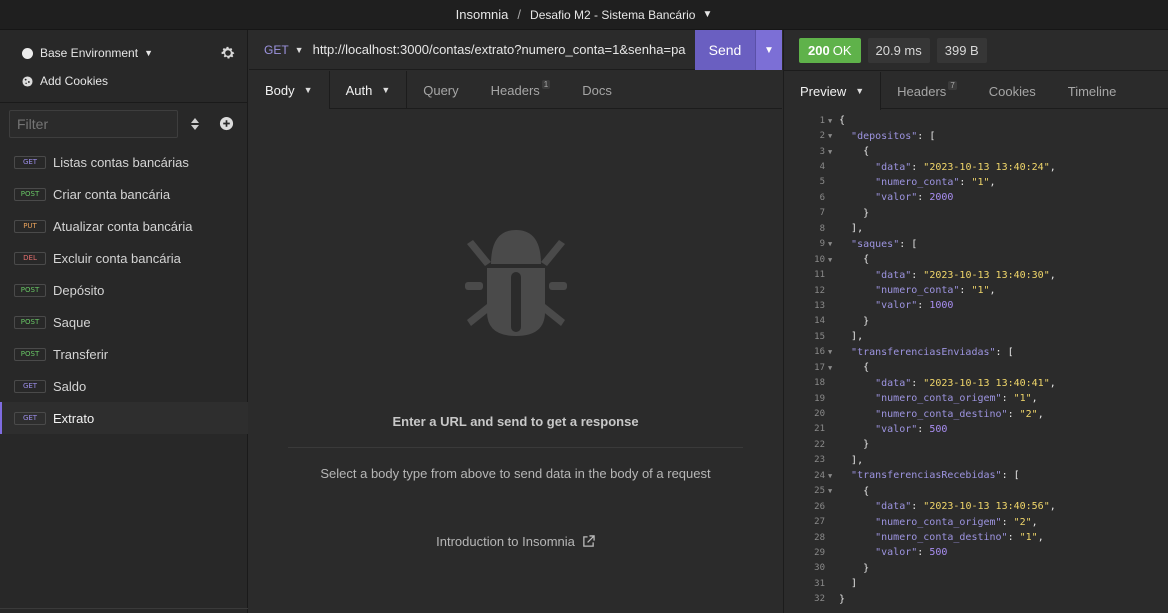  What do you see at coordinates (842, 50) in the screenshot?
I see `status-text: OK` at bounding box center [842, 50].